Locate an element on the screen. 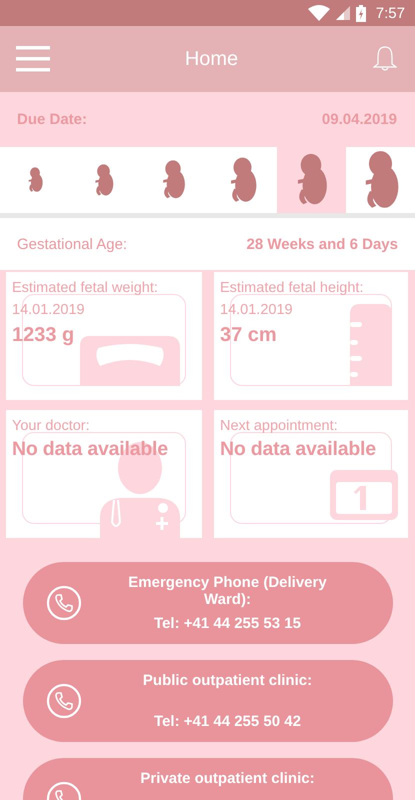  scale-icon is located at coordinates (130, 361).